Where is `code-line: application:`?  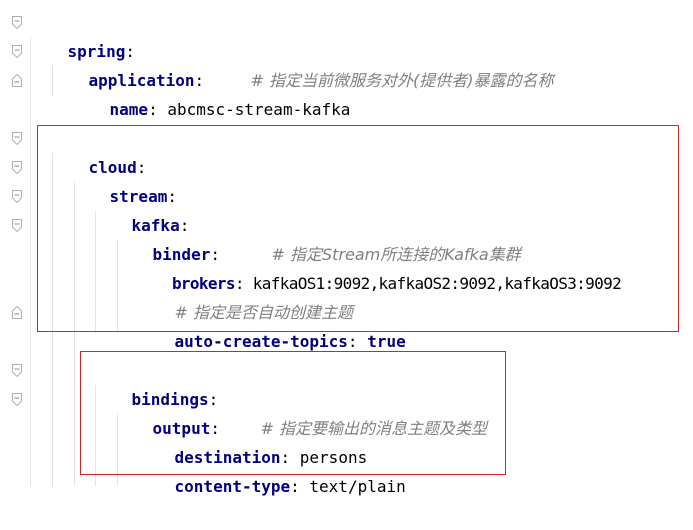
code-line: application: is located at coordinates (127, 63).